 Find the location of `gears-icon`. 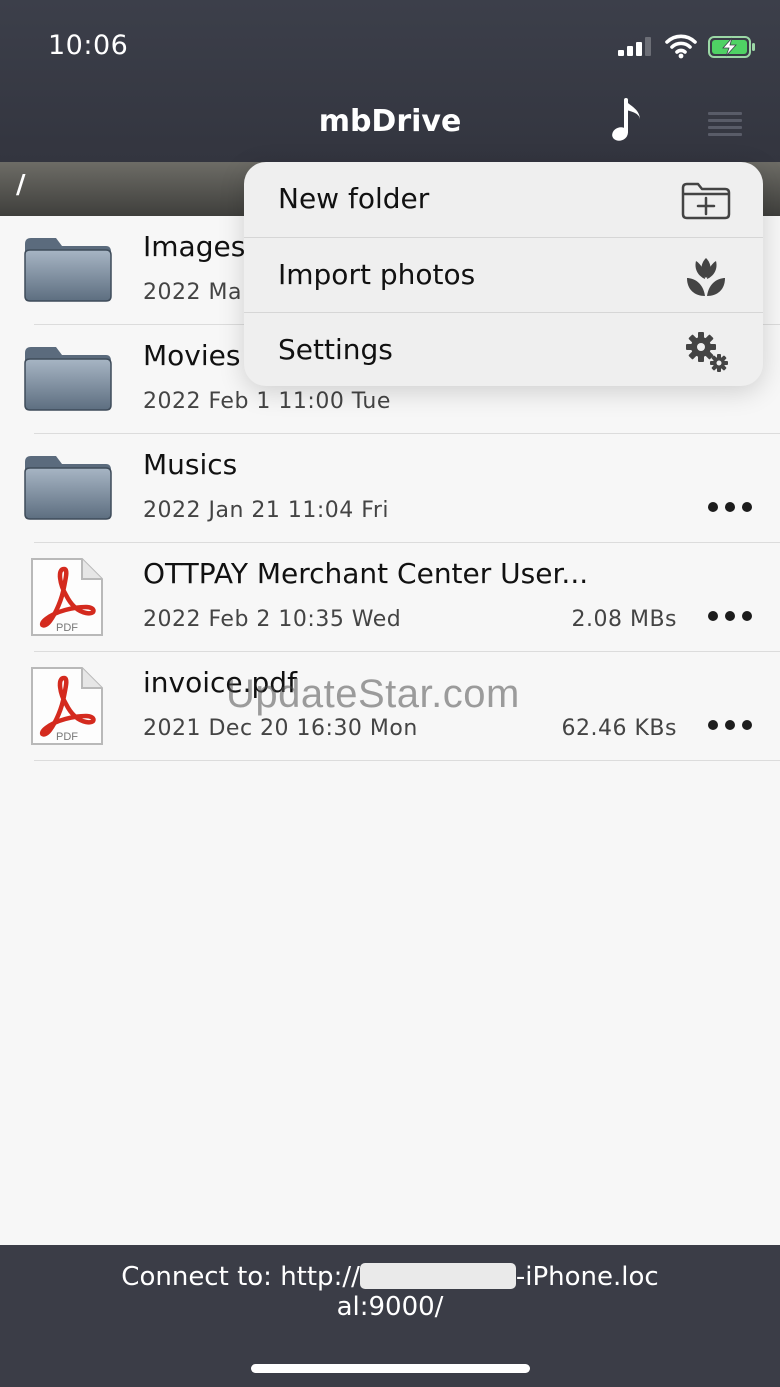

gears-icon is located at coordinates (707, 352).